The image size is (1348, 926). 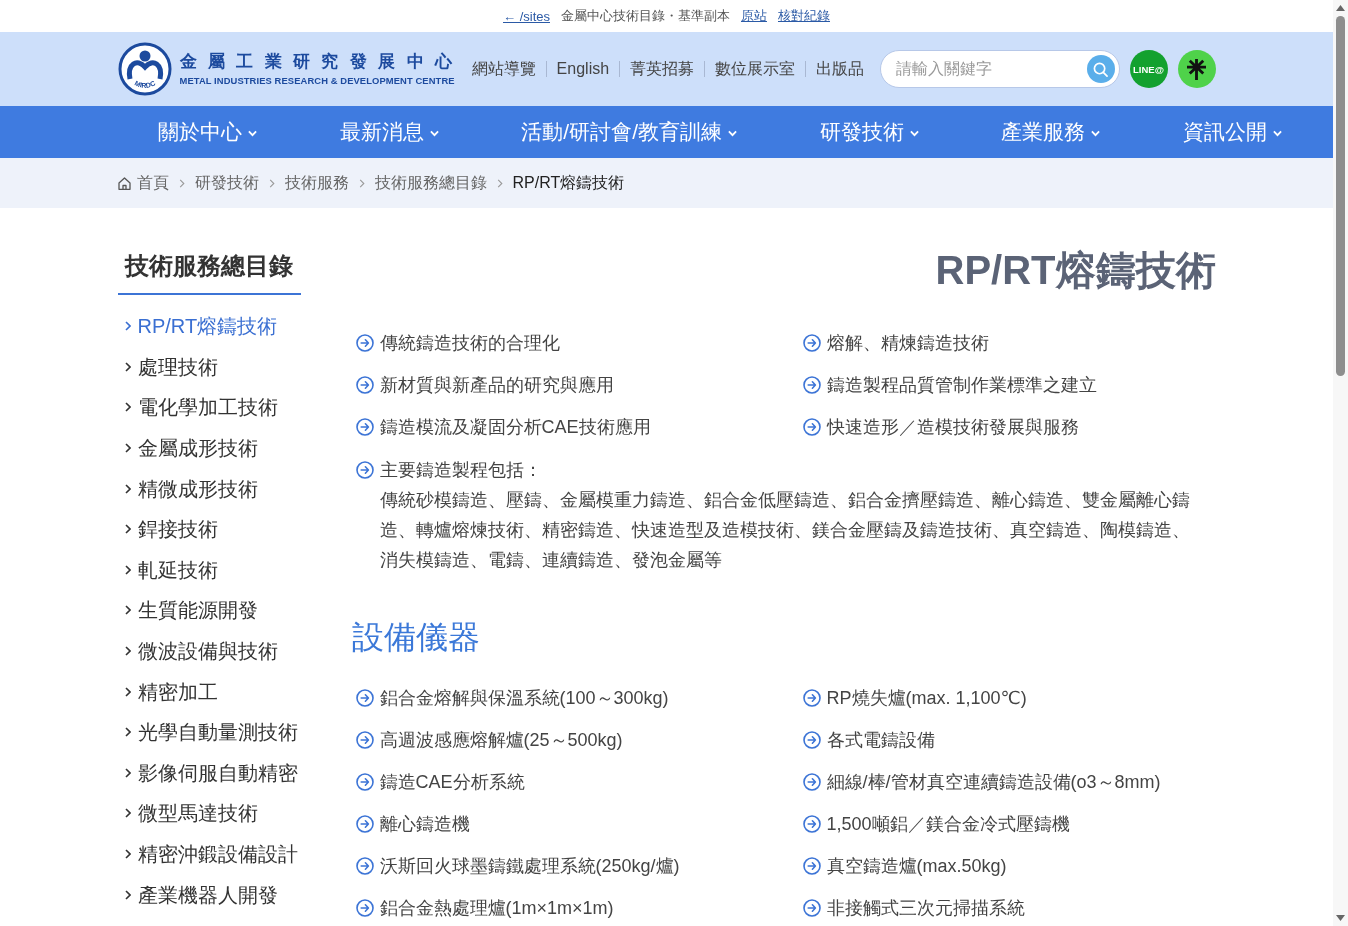 I want to click on sidebar-item: 微波設備與技術, so click(x=197, y=651).